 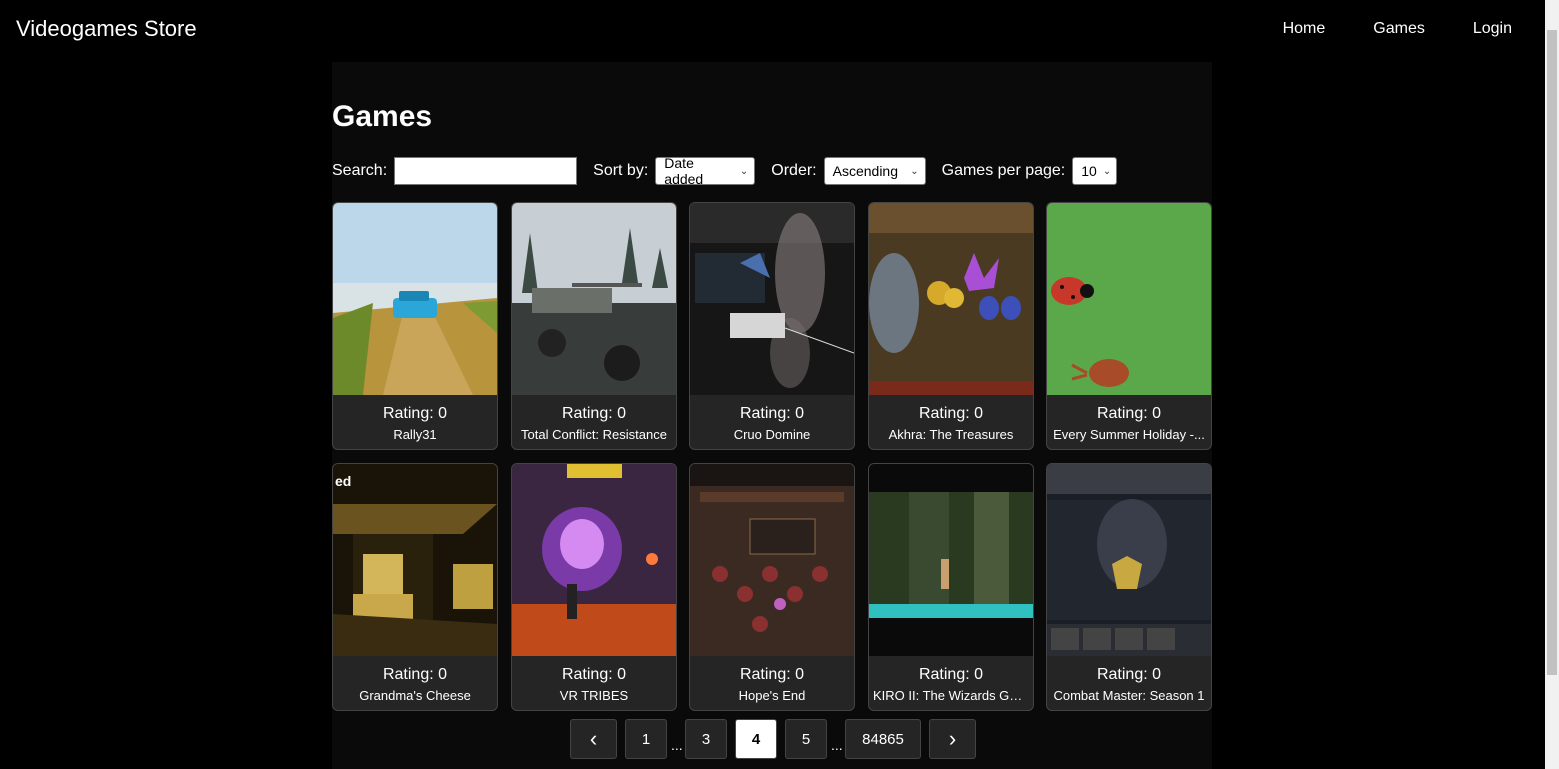 What do you see at coordinates (486, 171) in the screenshot?
I see `search-input` at bounding box center [486, 171].